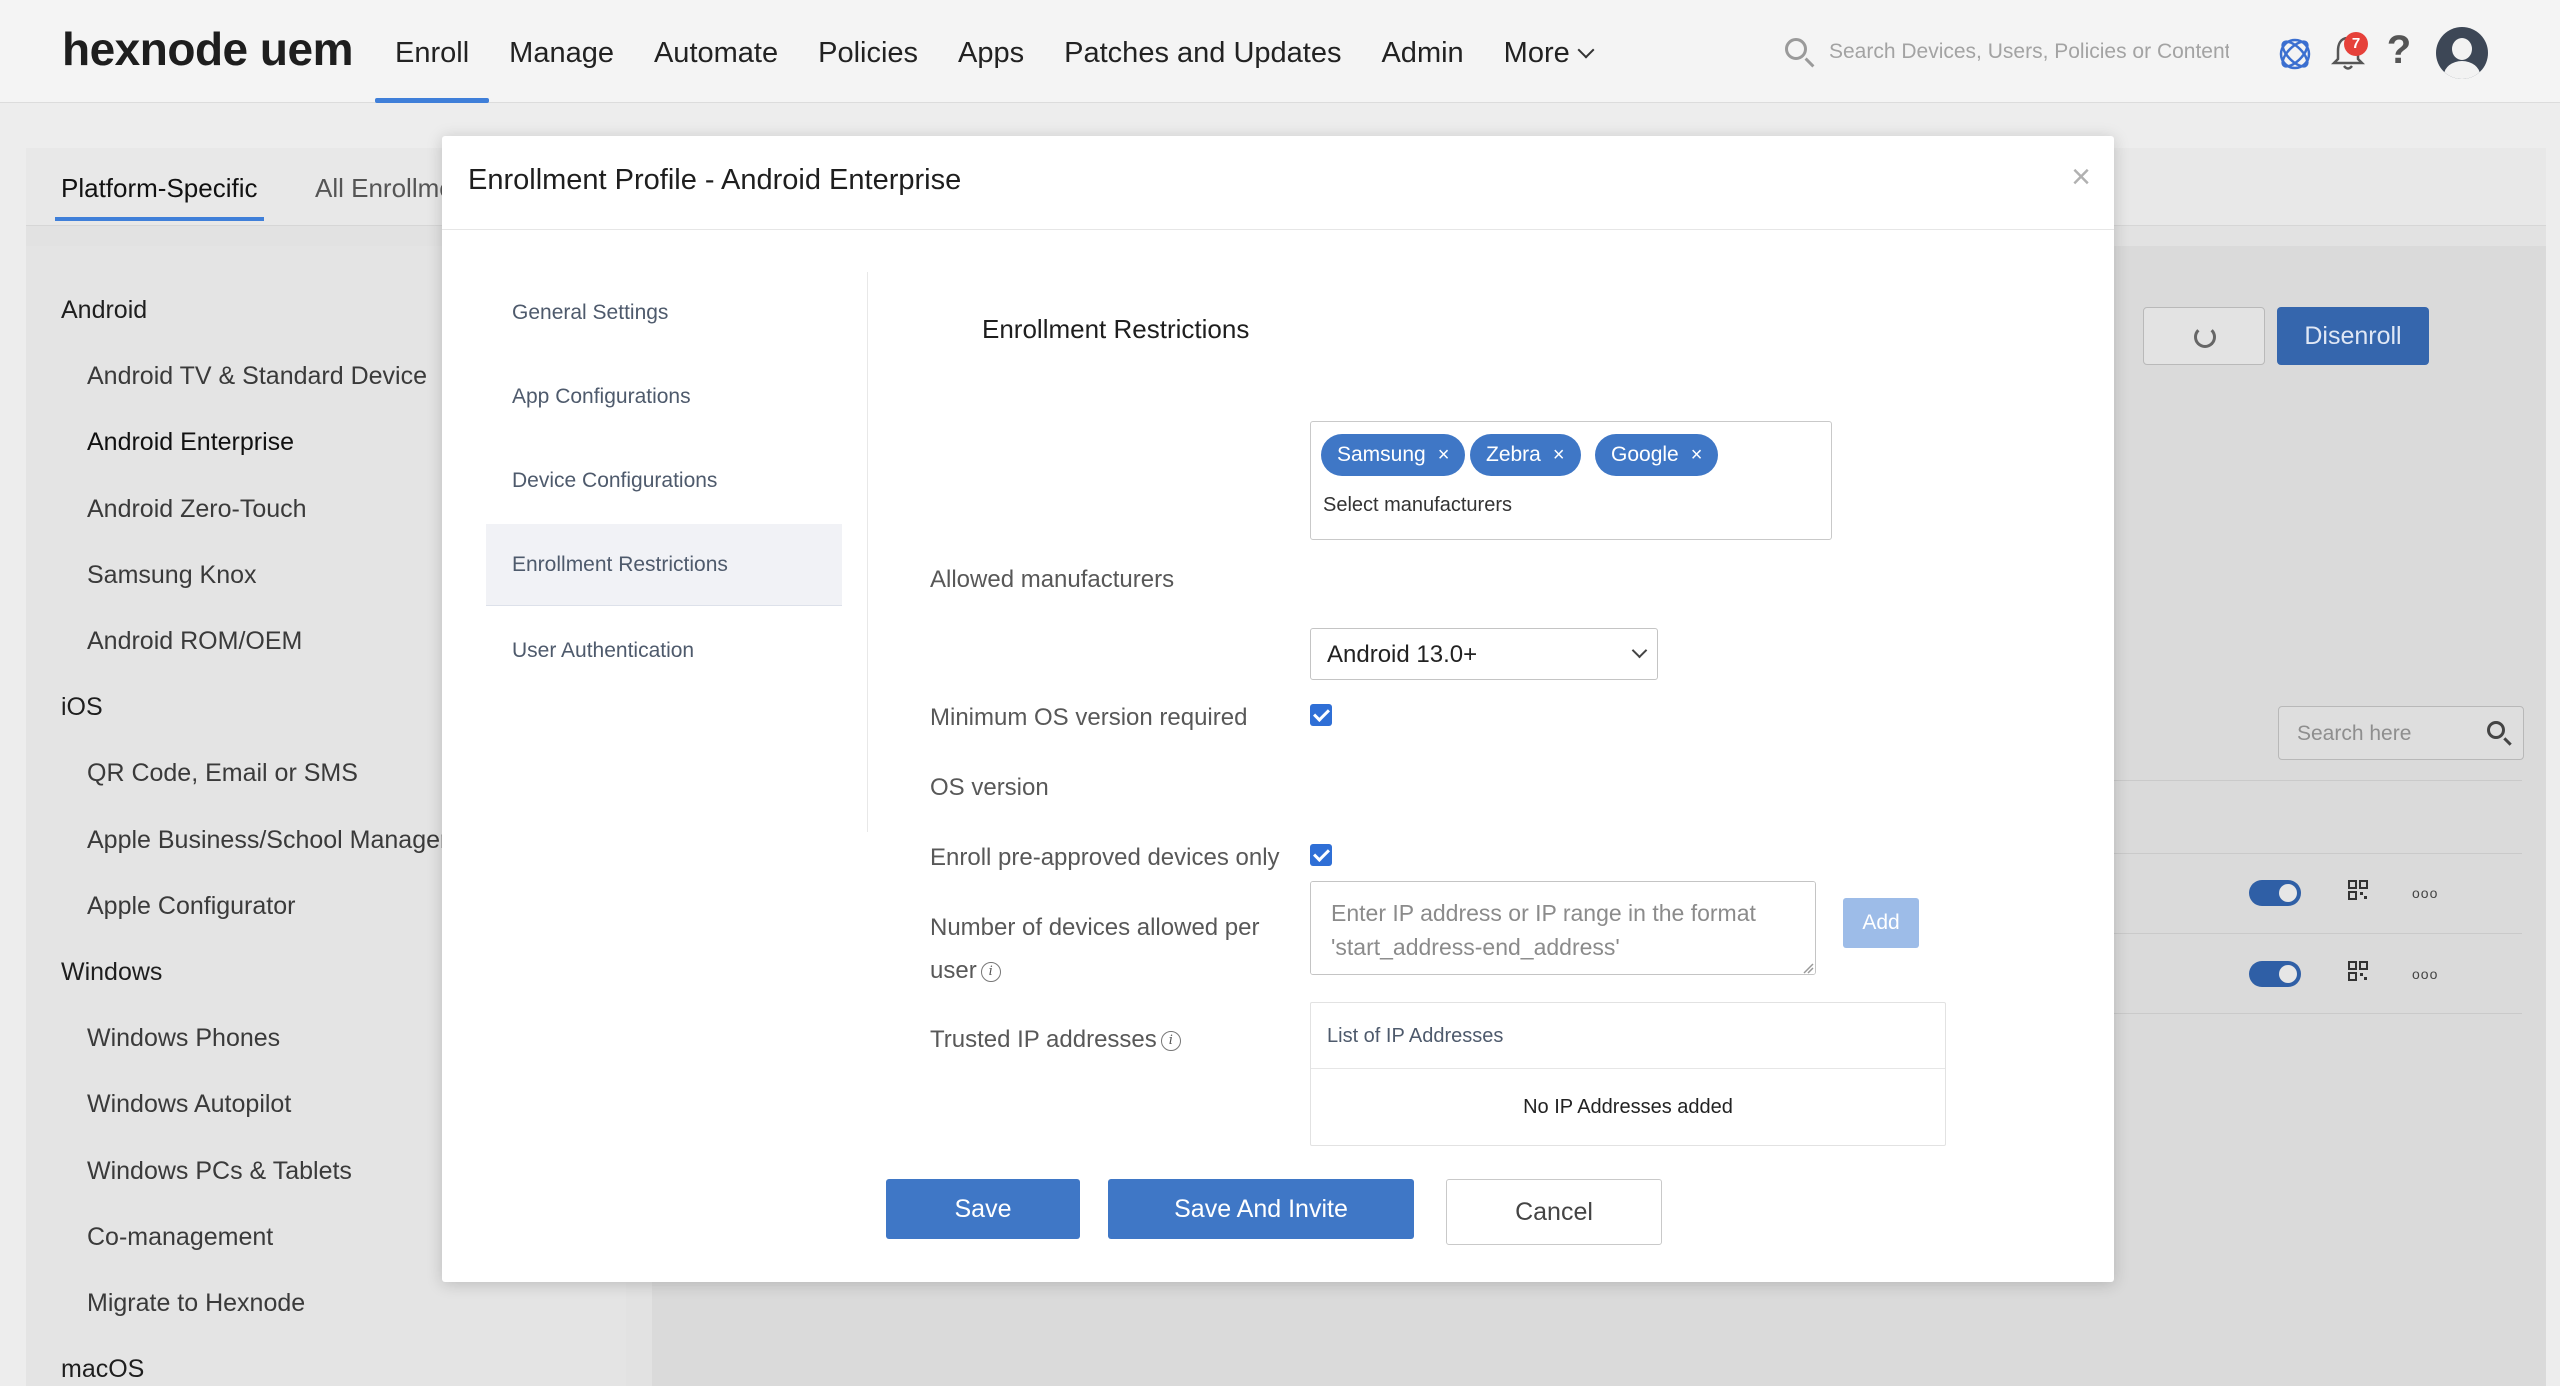 The width and height of the screenshot is (2560, 1386). I want to click on network-icon, so click(2295, 54).